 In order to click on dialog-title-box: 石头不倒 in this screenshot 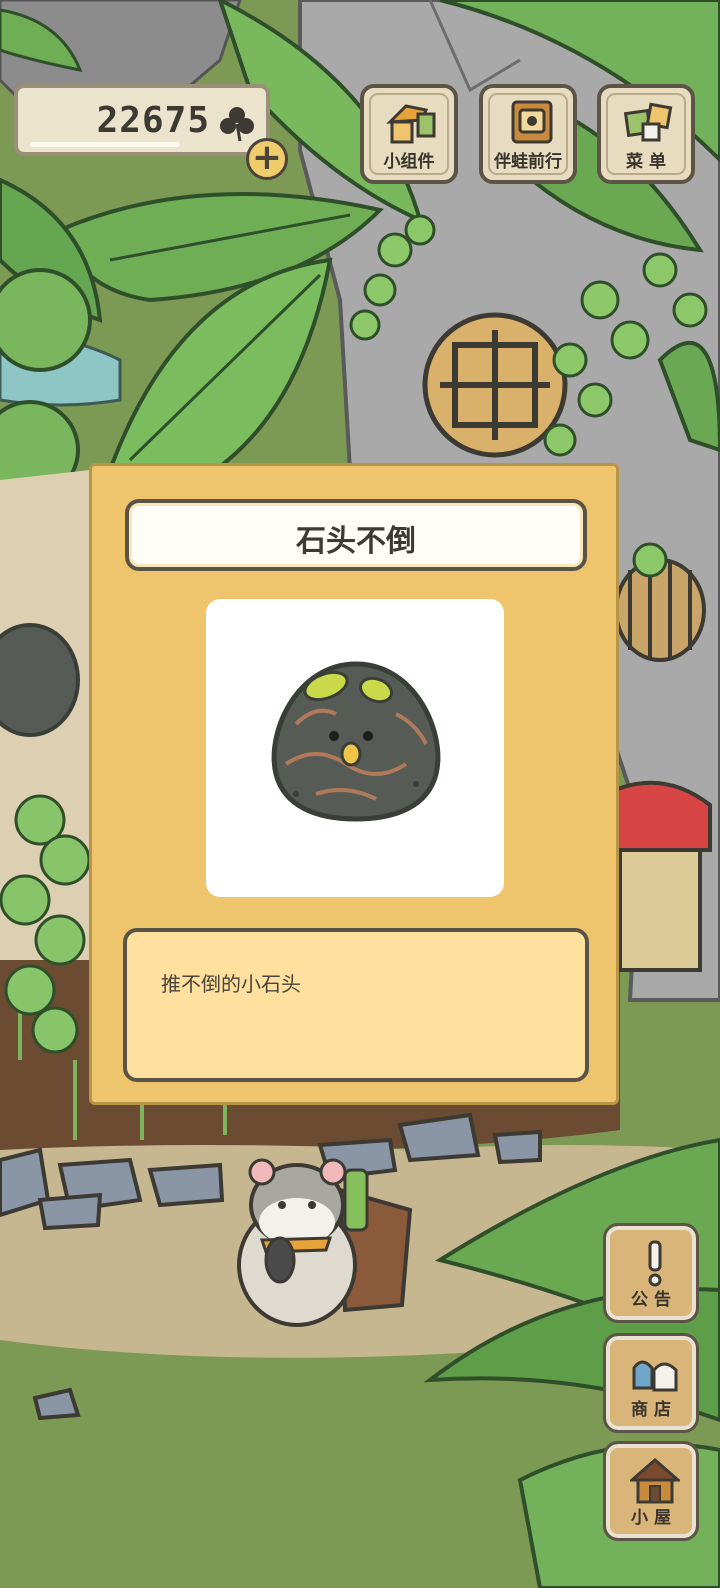, I will do `click(356, 535)`.